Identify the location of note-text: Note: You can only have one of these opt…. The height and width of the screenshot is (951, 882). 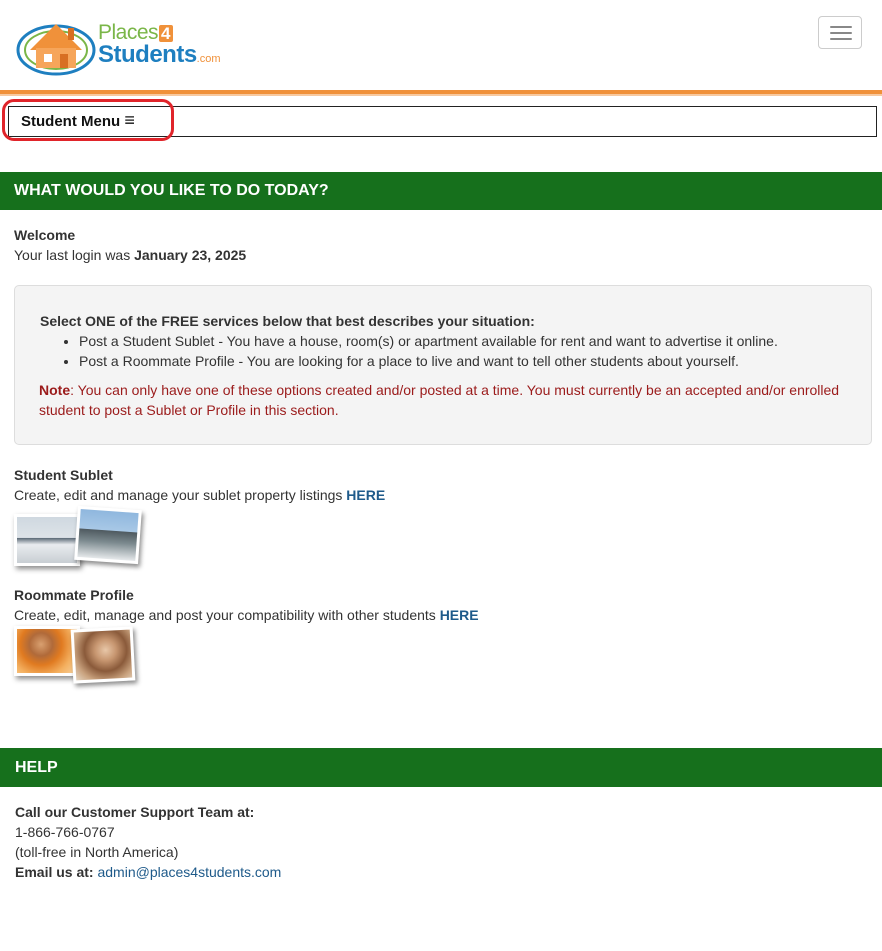
(449, 400).